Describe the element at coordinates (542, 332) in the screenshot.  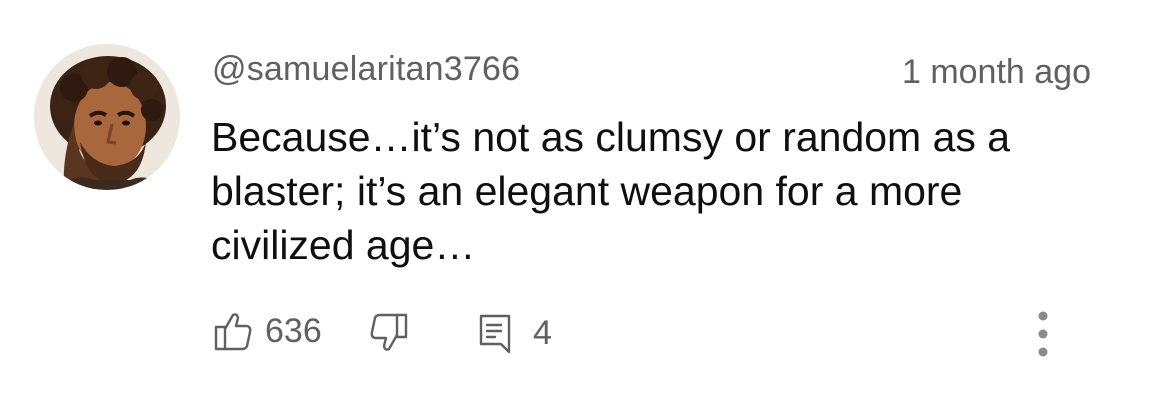
I see `reply-count: 4` at that location.